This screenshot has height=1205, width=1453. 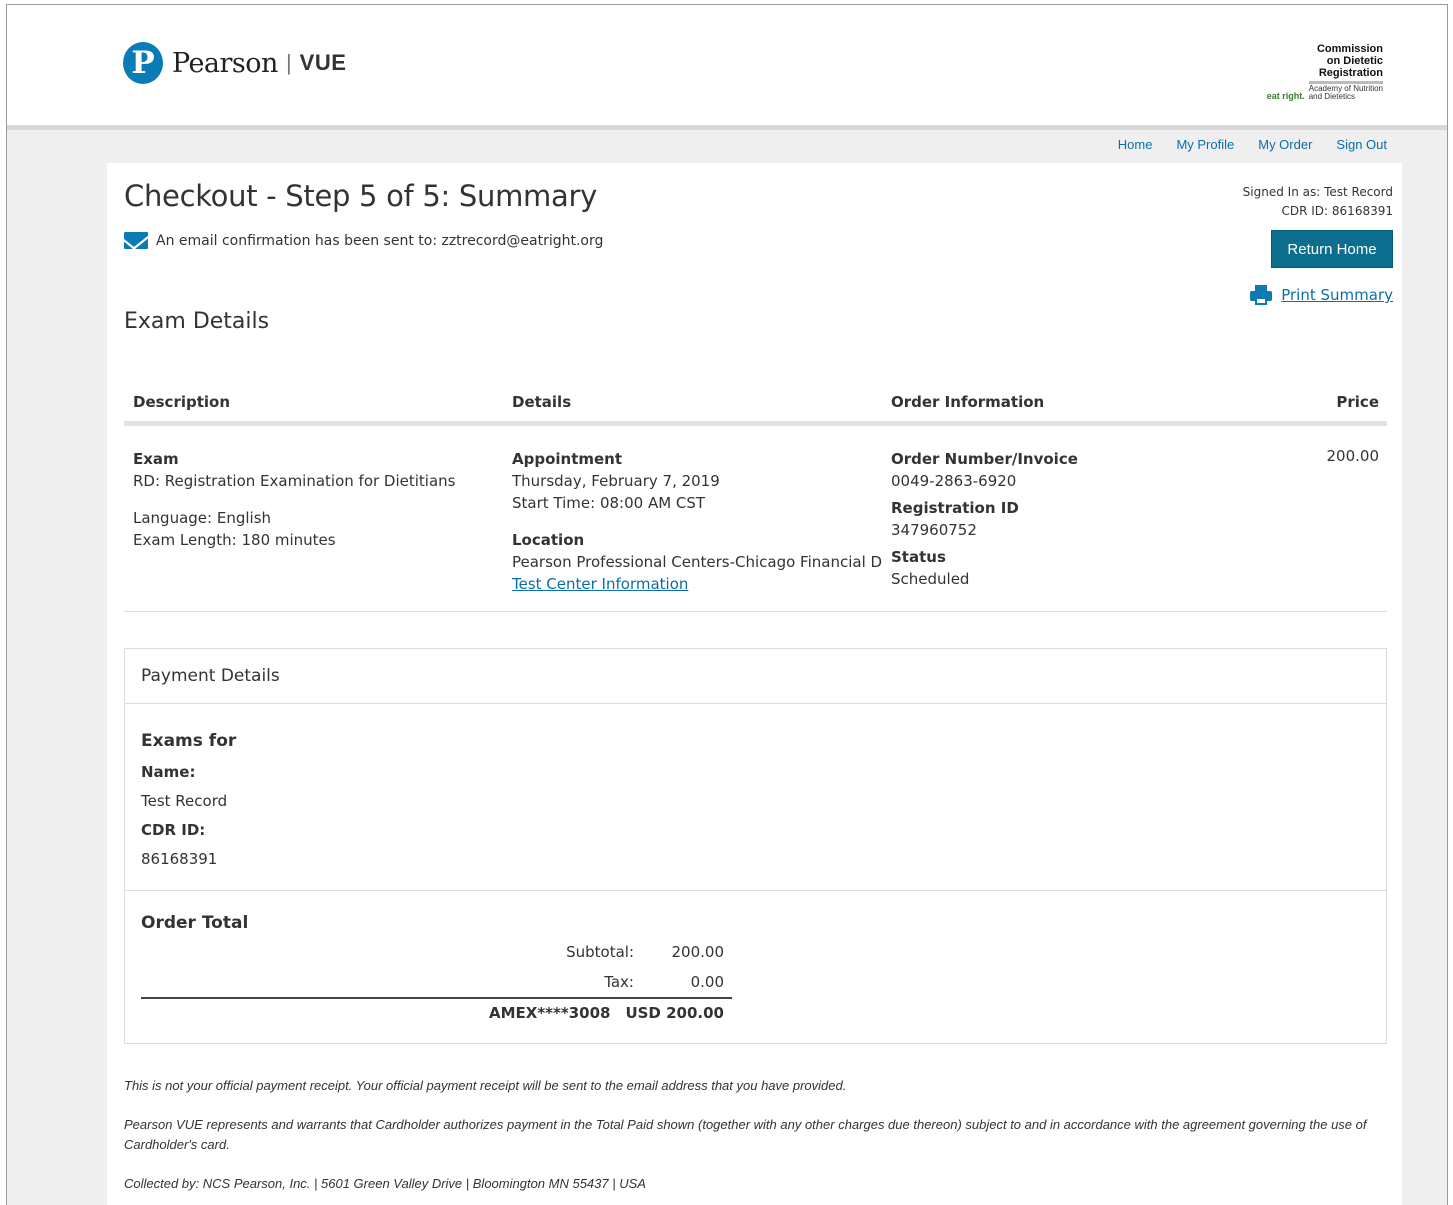 I want to click on order-number: 0049-2863-6920, so click(x=954, y=481).